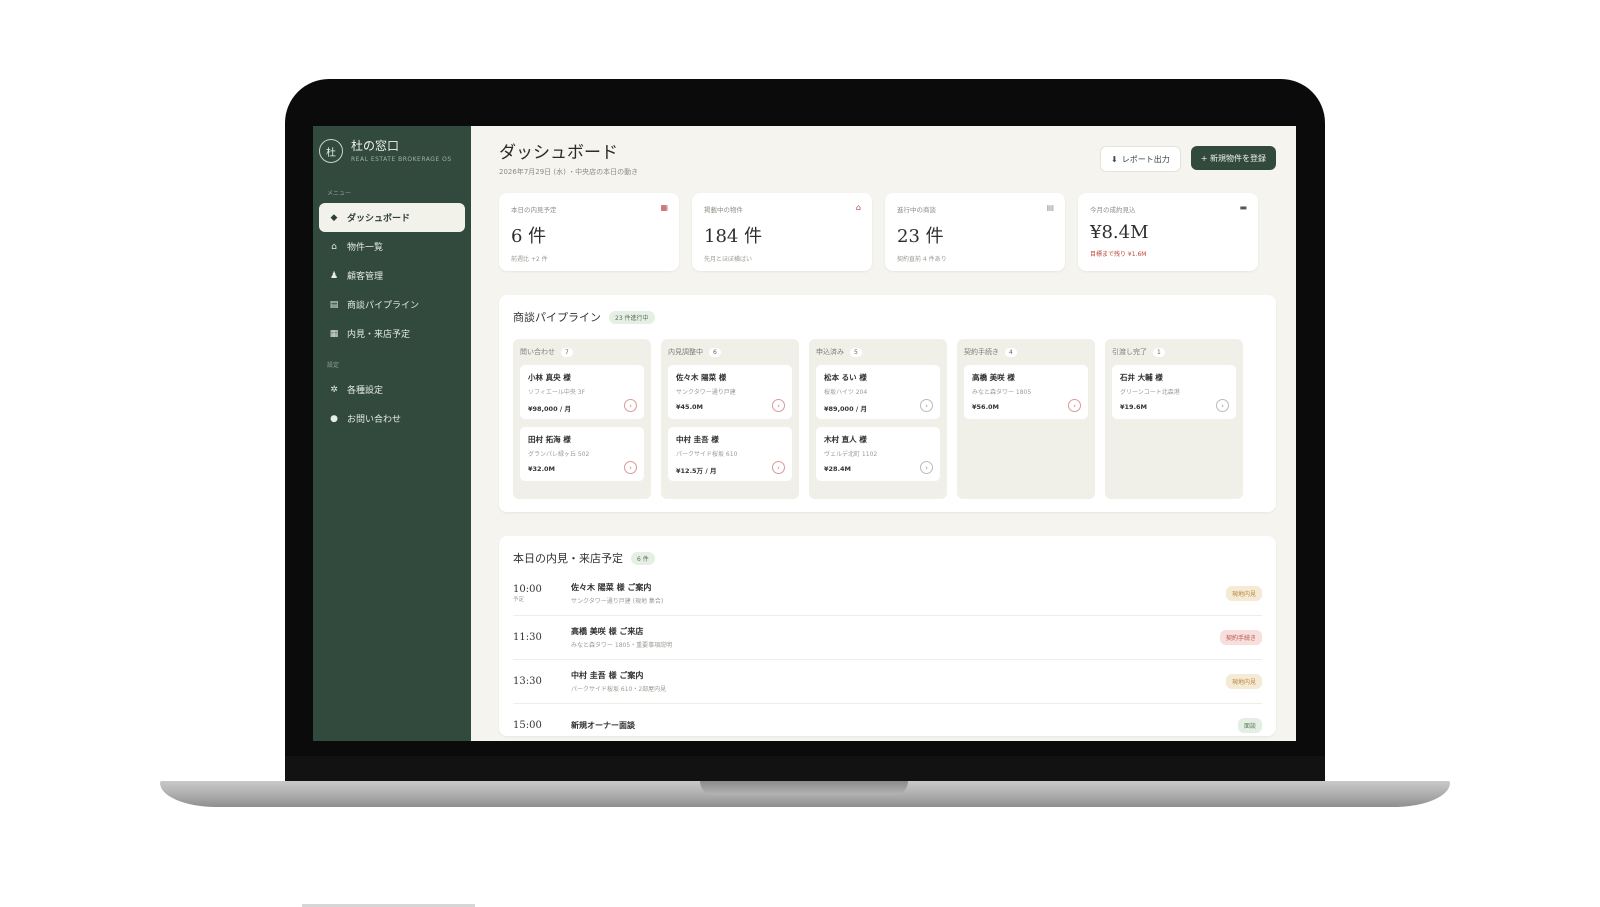  Describe the element at coordinates (334, 217) in the screenshot. I see `diamond-icon: ◆` at that location.